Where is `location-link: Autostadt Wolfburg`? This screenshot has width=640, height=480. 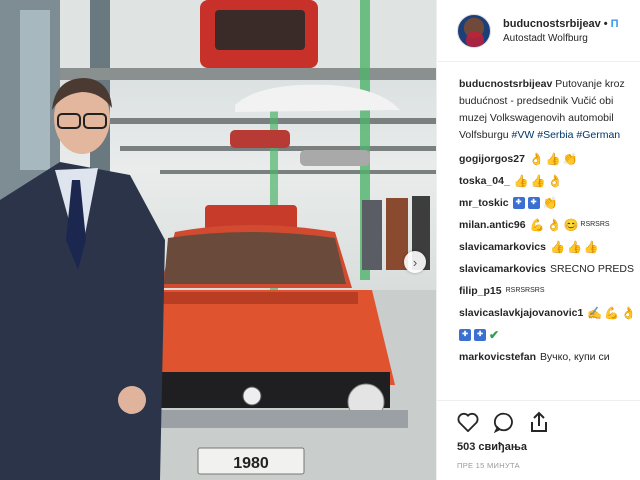
location-link: Autostadt Wolfburg is located at coordinates (561, 38).